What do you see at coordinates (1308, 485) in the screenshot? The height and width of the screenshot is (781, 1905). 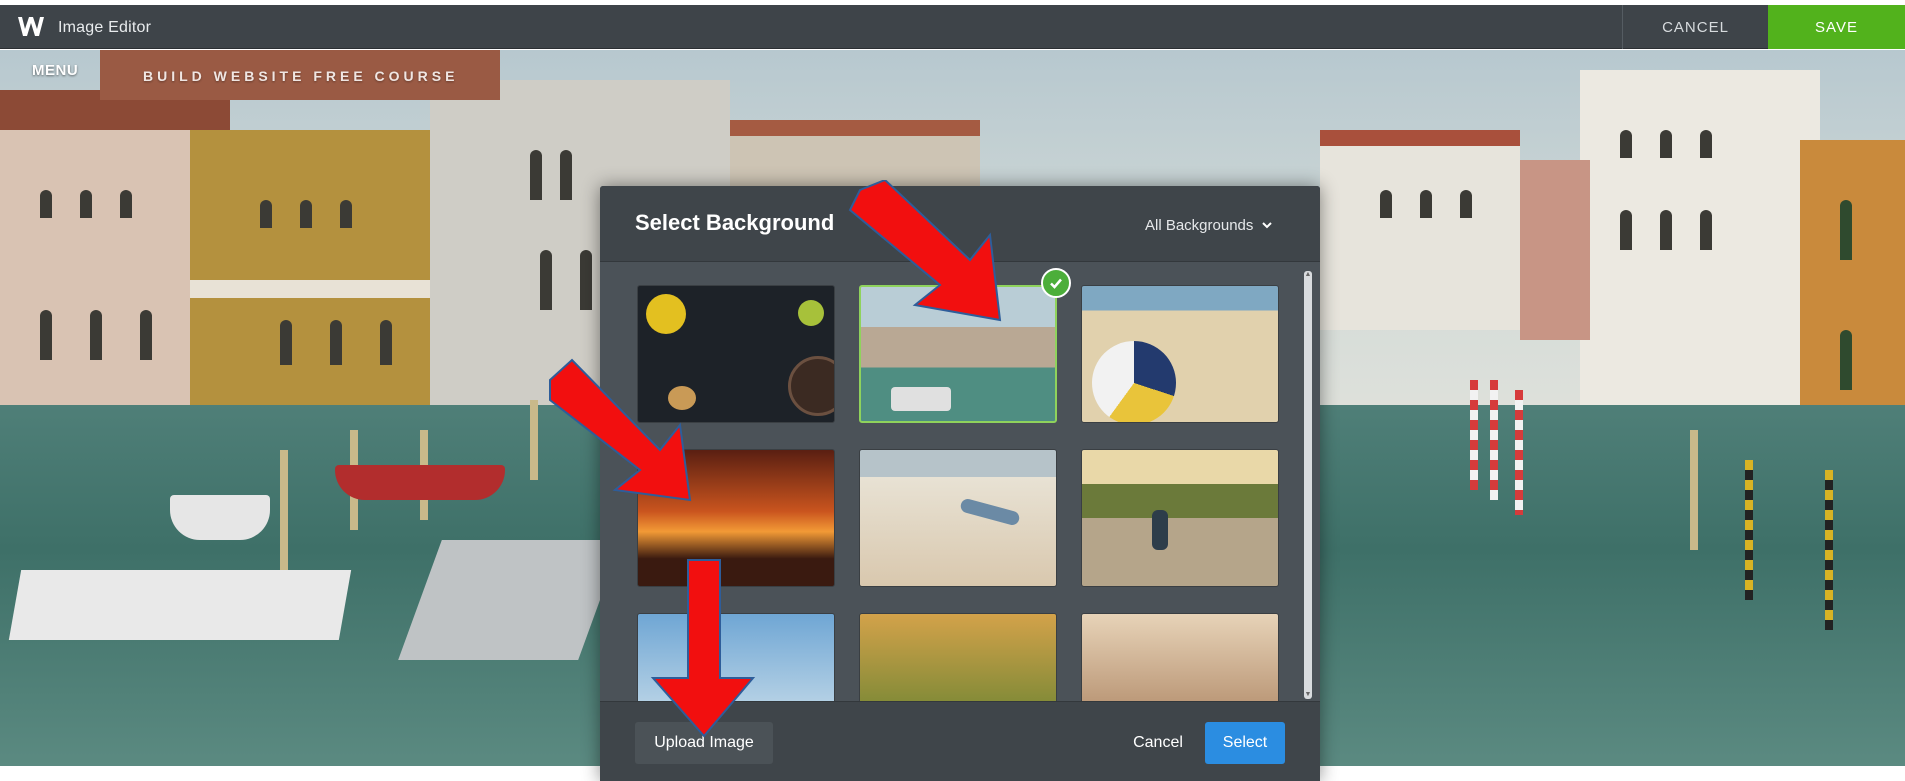 I see `grid-scrollbar: ▲ ▼` at bounding box center [1308, 485].